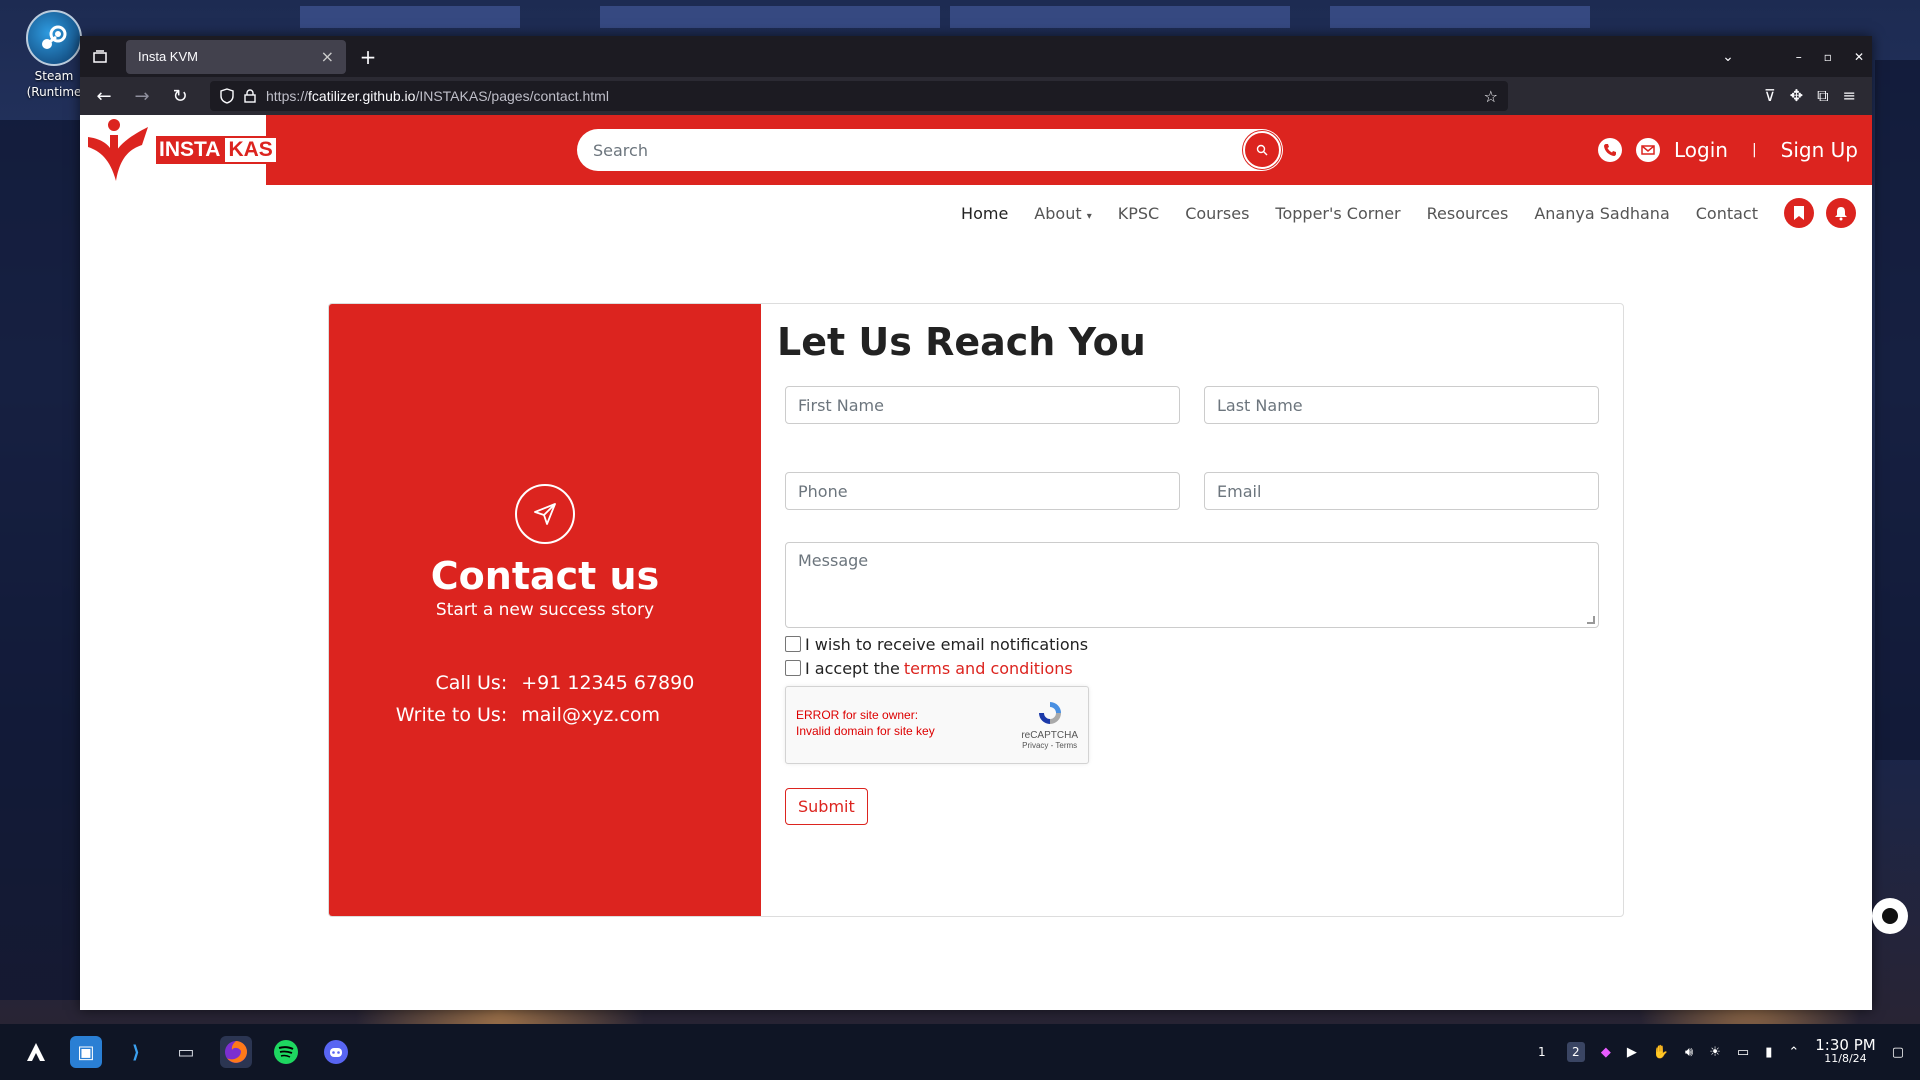 The image size is (1920, 1080). Describe the element at coordinates (1726, 1052) in the screenshot. I see `system-tray: 1 2 ◆ ▶ ✋ 🔊︎ ☀ ▭ ▮ ⌃ 1:30 PM 11/8/24 ▢` at that location.